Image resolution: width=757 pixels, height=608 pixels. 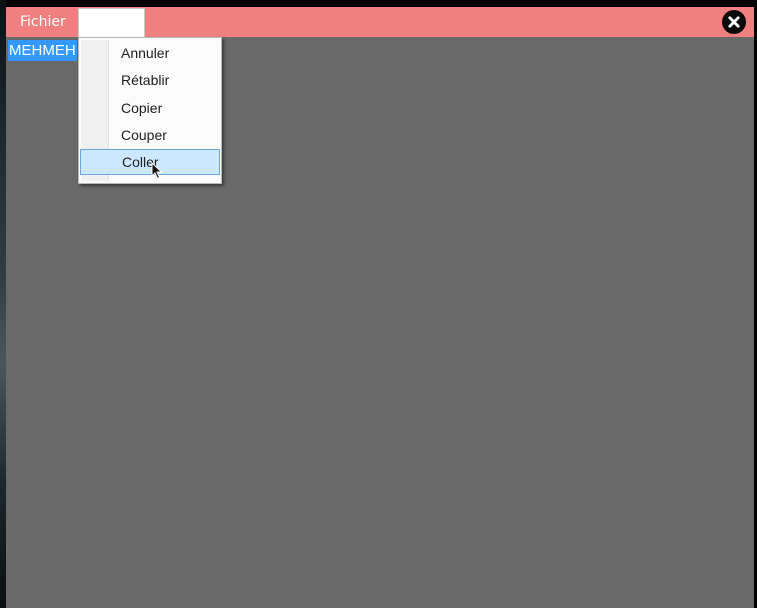 What do you see at coordinates (380, 22) in the screenshot?
I see `menu-bar: Fichier Édition` at bounding box center [380, 22].